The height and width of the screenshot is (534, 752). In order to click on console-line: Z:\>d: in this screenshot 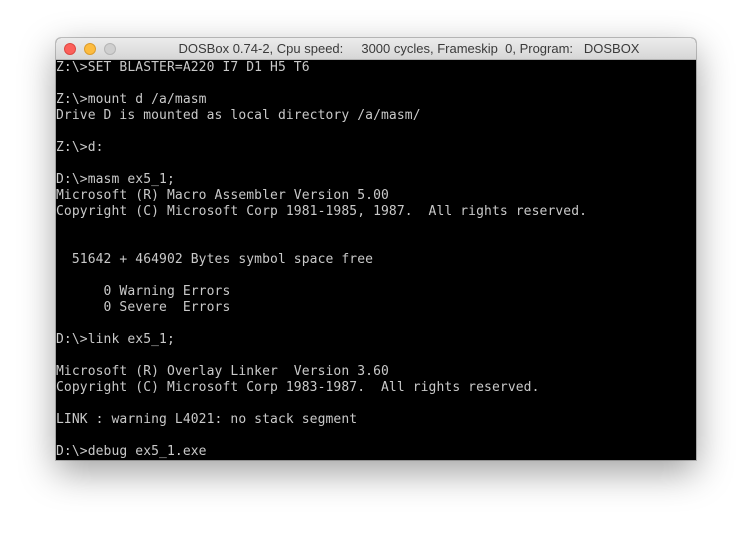, I will do `click(80, 147)`.